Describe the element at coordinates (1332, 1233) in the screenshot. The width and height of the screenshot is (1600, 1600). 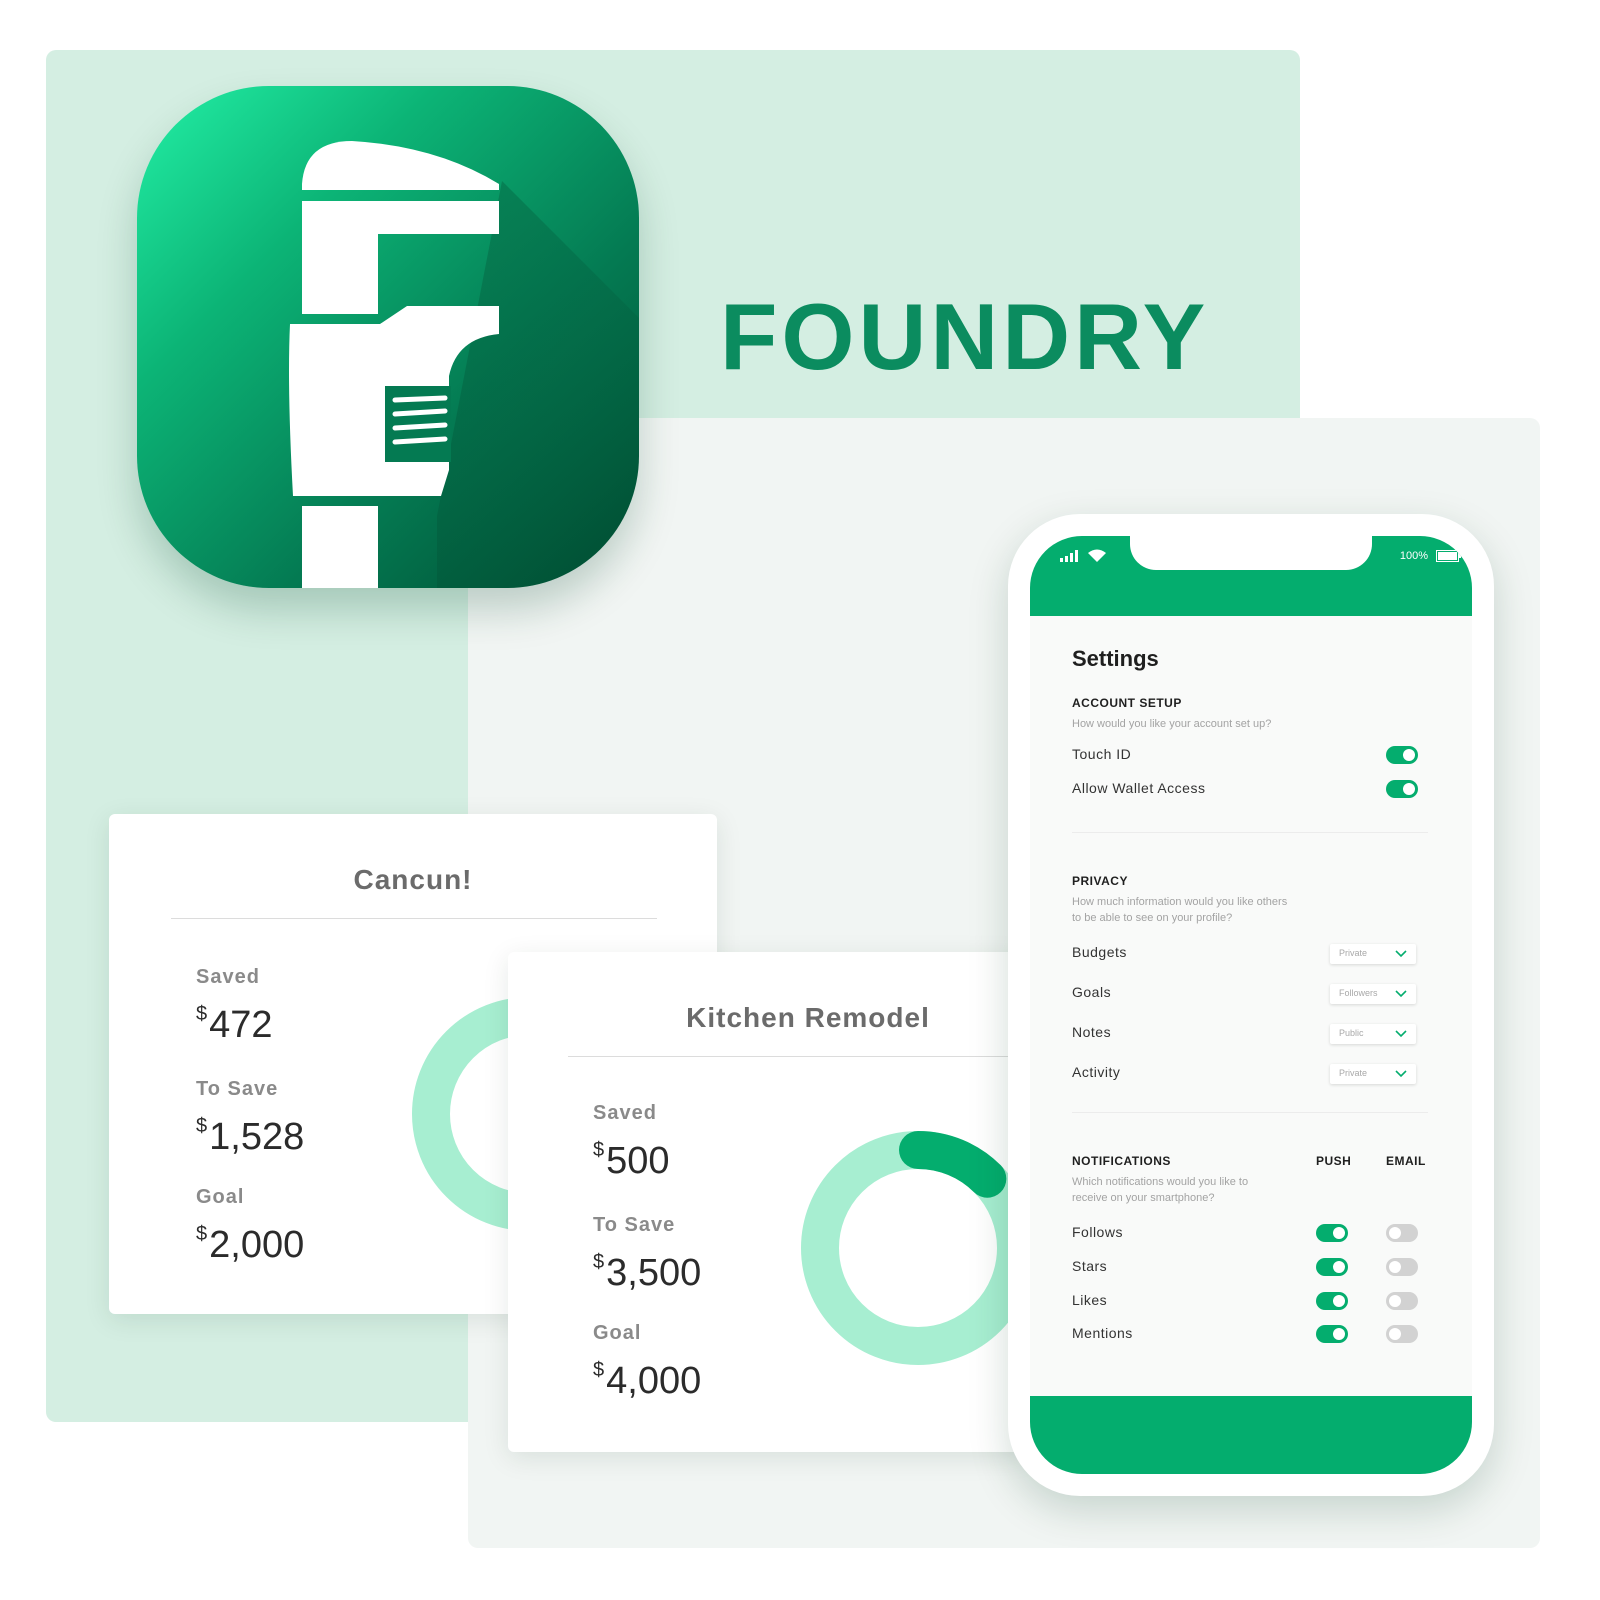
I see `follows-push-toggle` at that location.